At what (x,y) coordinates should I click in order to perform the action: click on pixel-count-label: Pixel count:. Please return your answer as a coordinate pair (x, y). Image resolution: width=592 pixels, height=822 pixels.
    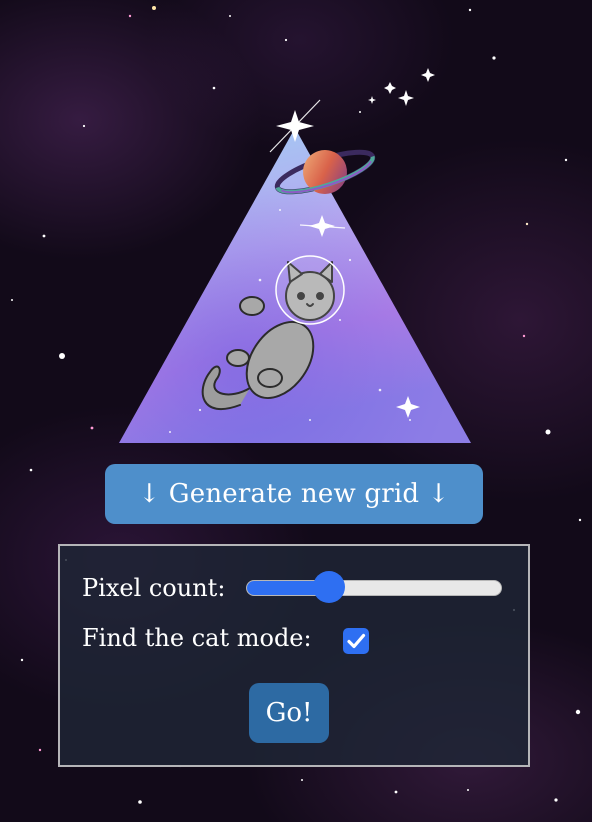
    Looking at the image, I should click on (154, 588).